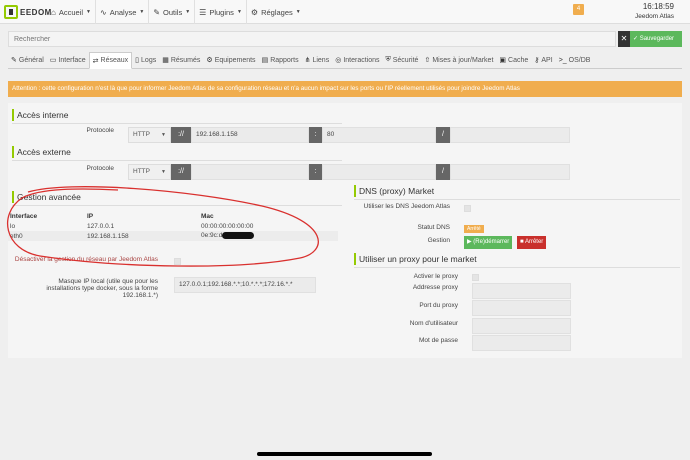 The height and width of the screenshot is (460, 690). What do you see at coordinates (522, 242) in the screenshot?
I see `stop-icon: ■` at bounding box center [522, 242].